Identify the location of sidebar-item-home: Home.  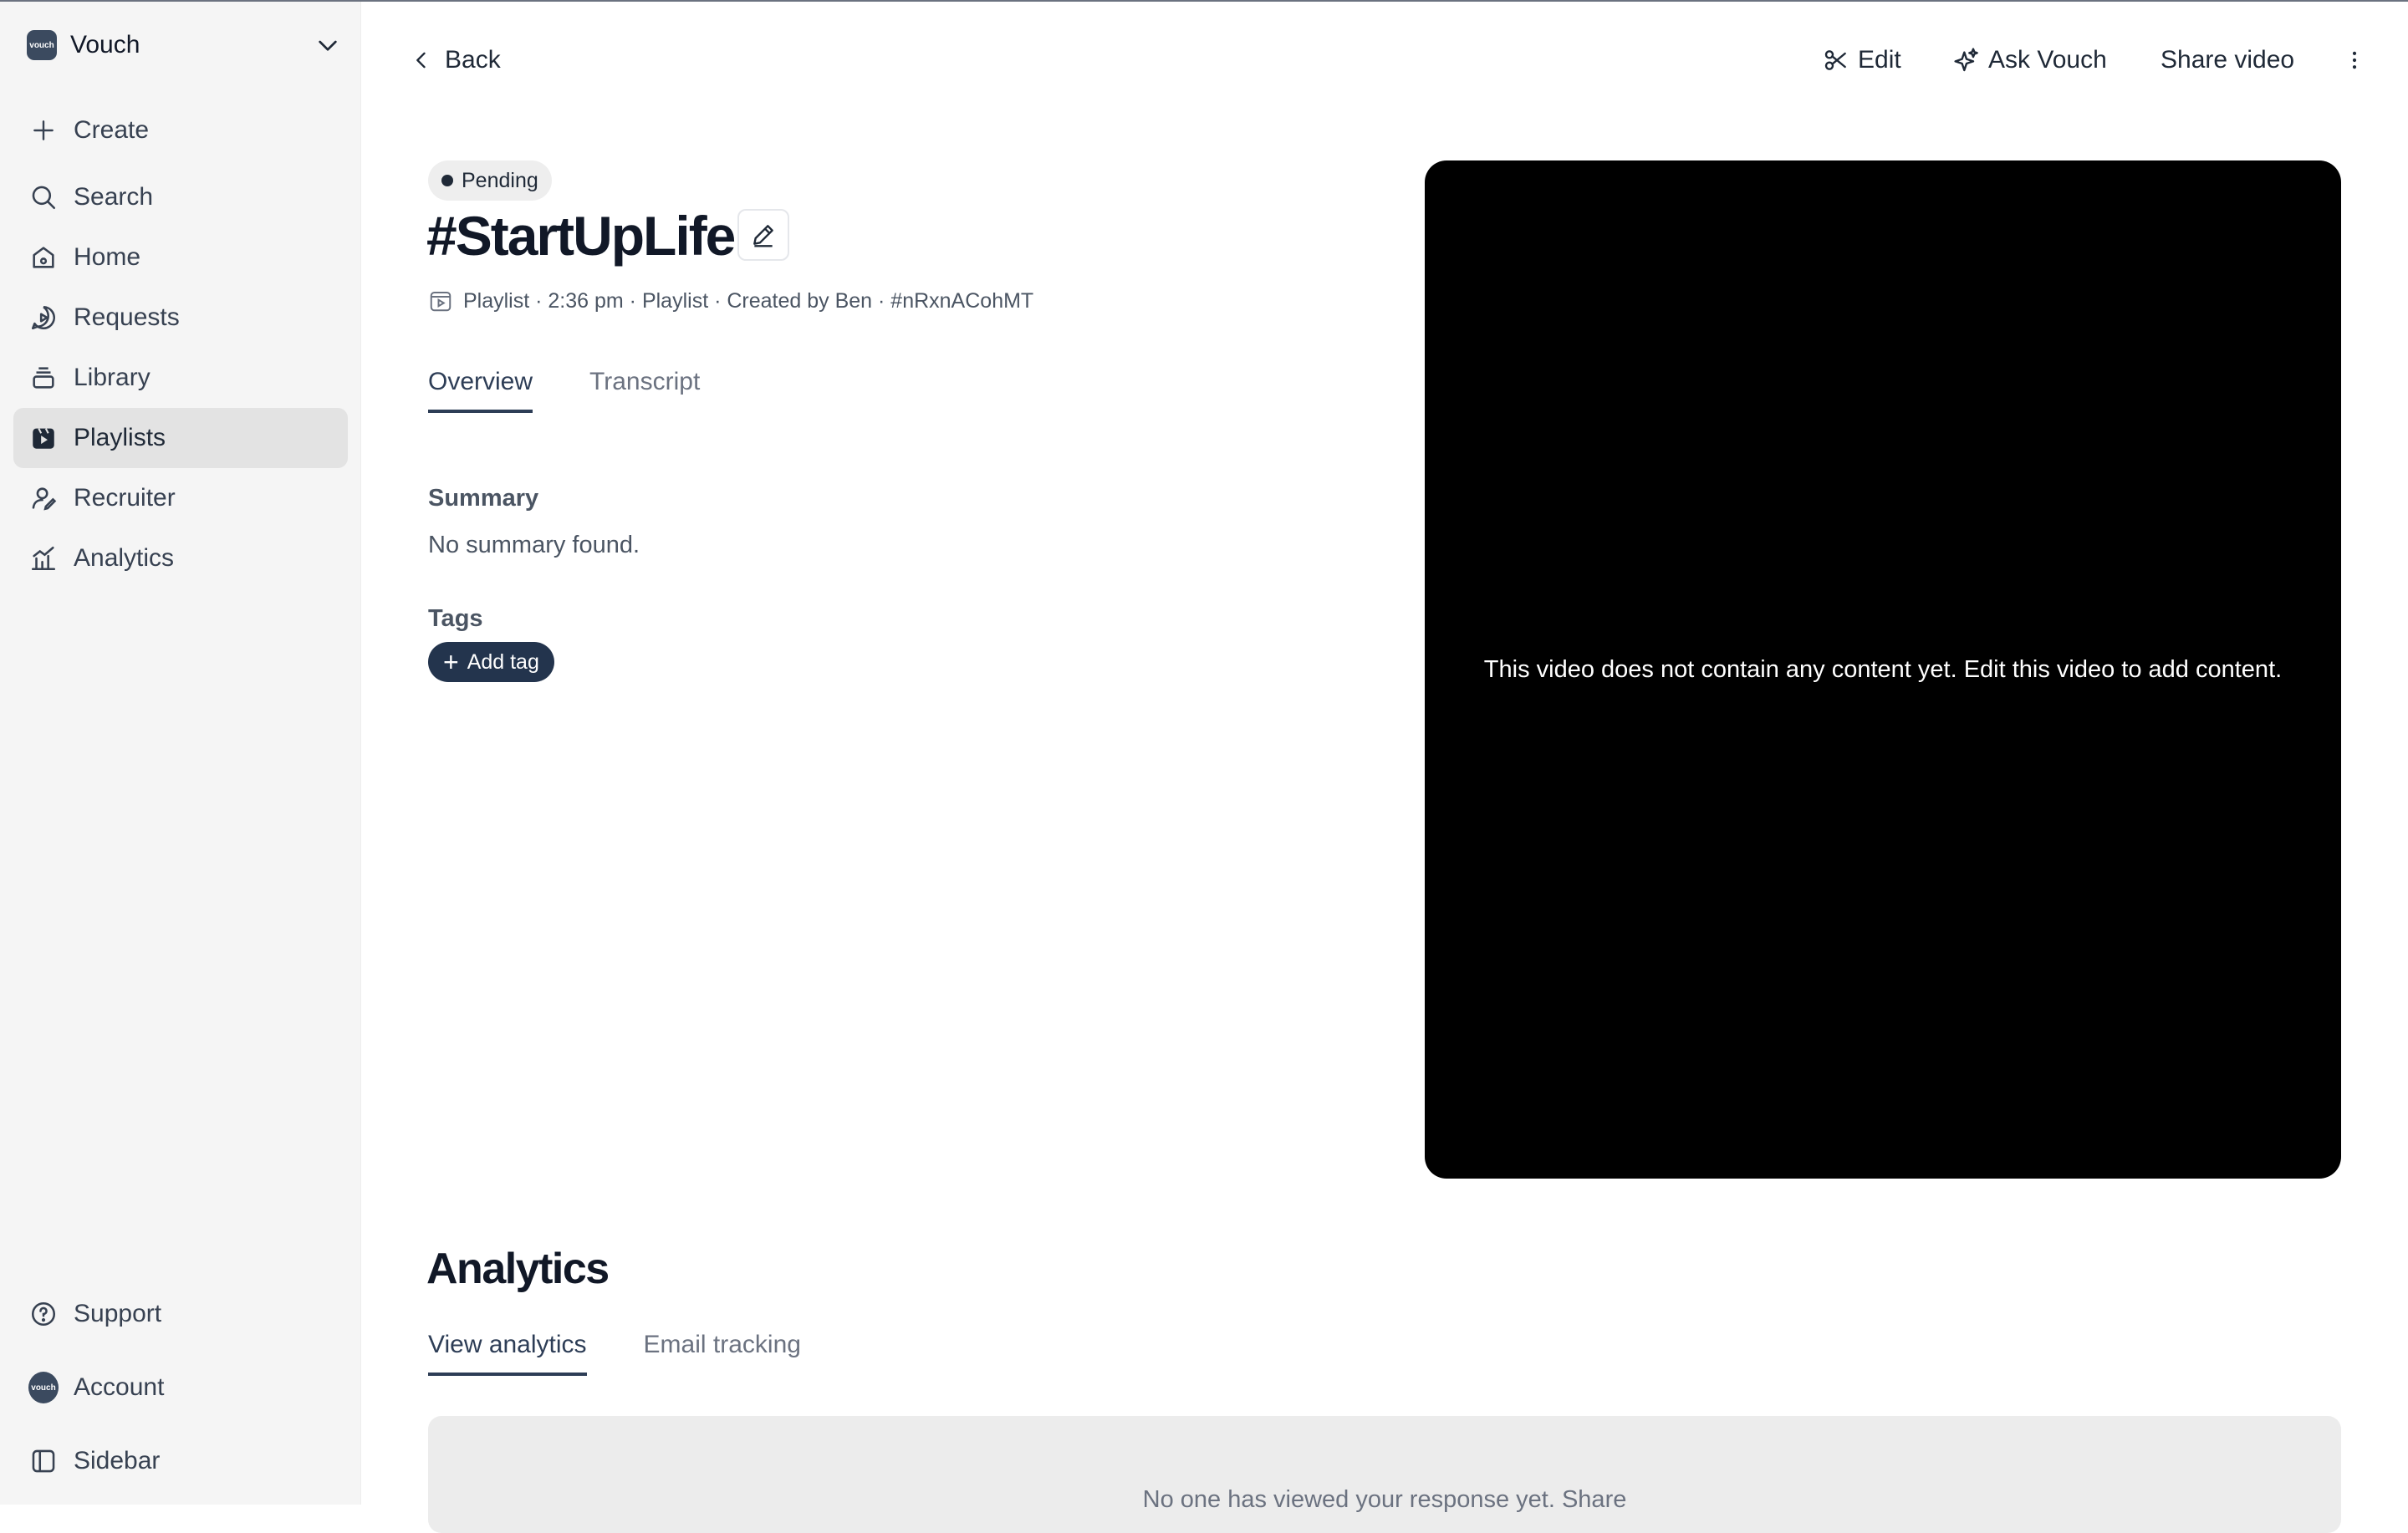
(180, 257).